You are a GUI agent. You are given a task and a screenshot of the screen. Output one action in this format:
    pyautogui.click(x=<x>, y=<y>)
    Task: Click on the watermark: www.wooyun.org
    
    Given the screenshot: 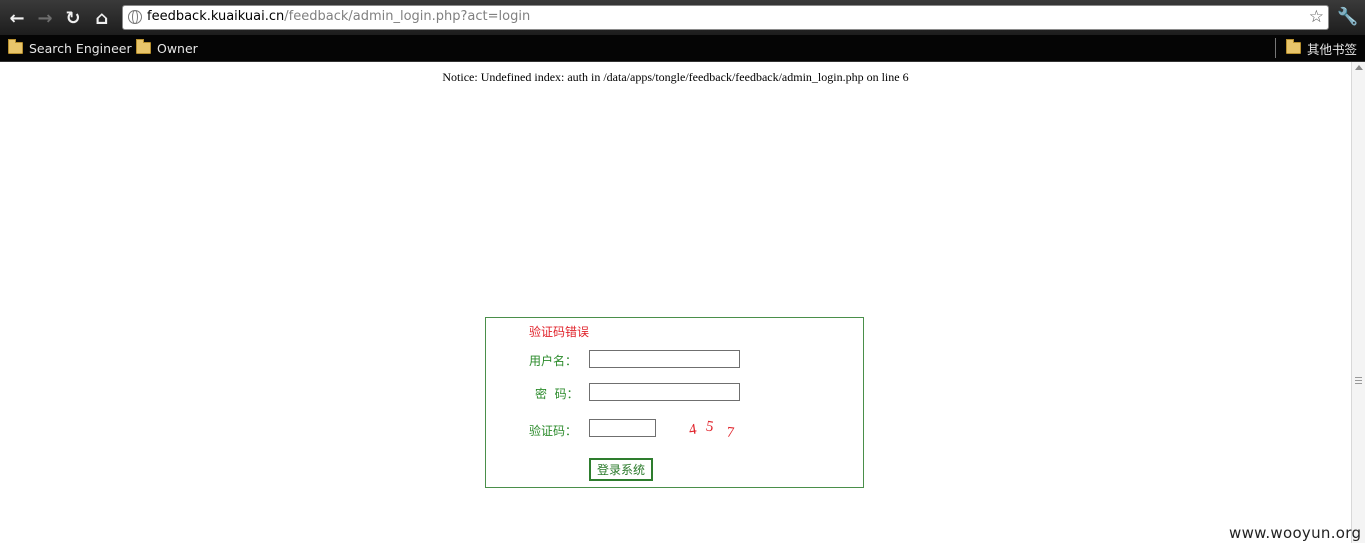 What is the action you would take?
    pyautogui.click(x=1295, y=533)
    